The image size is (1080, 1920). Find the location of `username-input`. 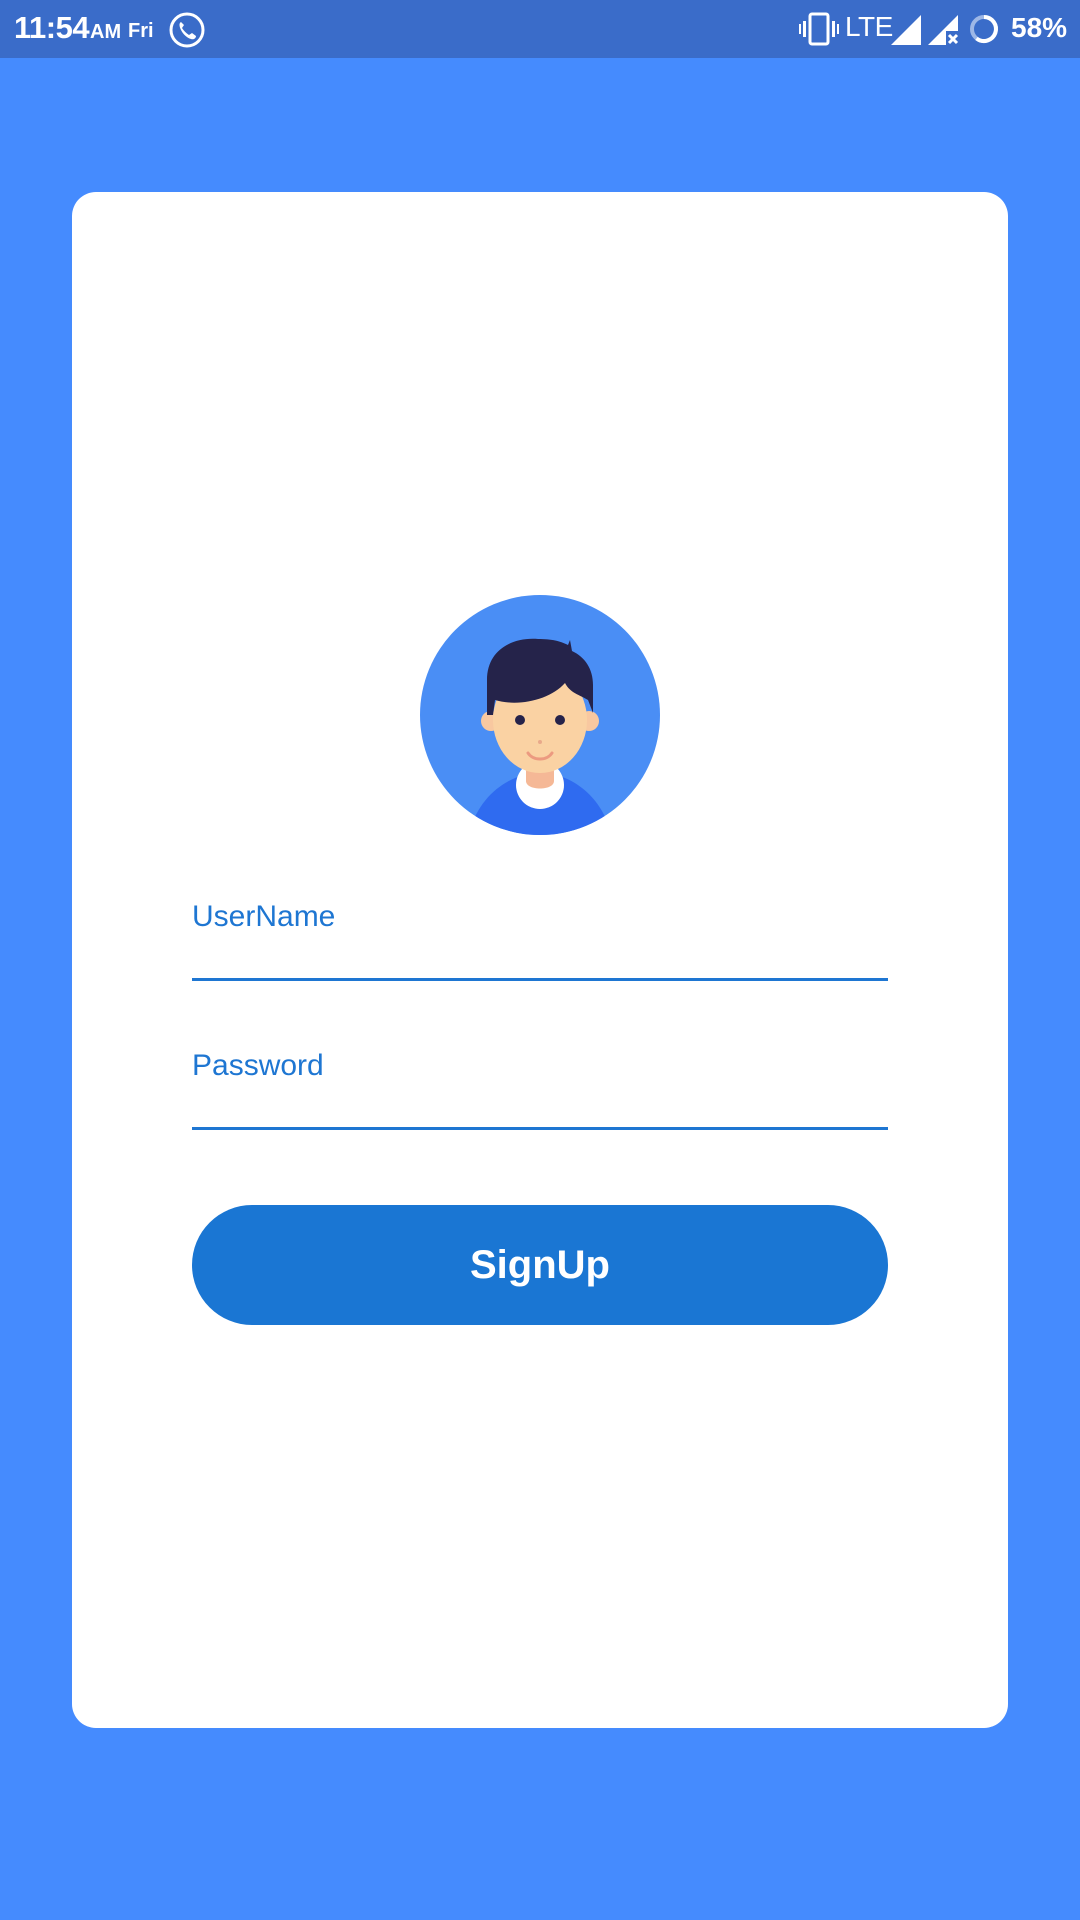

username-input is located at coordinates (542, 934).